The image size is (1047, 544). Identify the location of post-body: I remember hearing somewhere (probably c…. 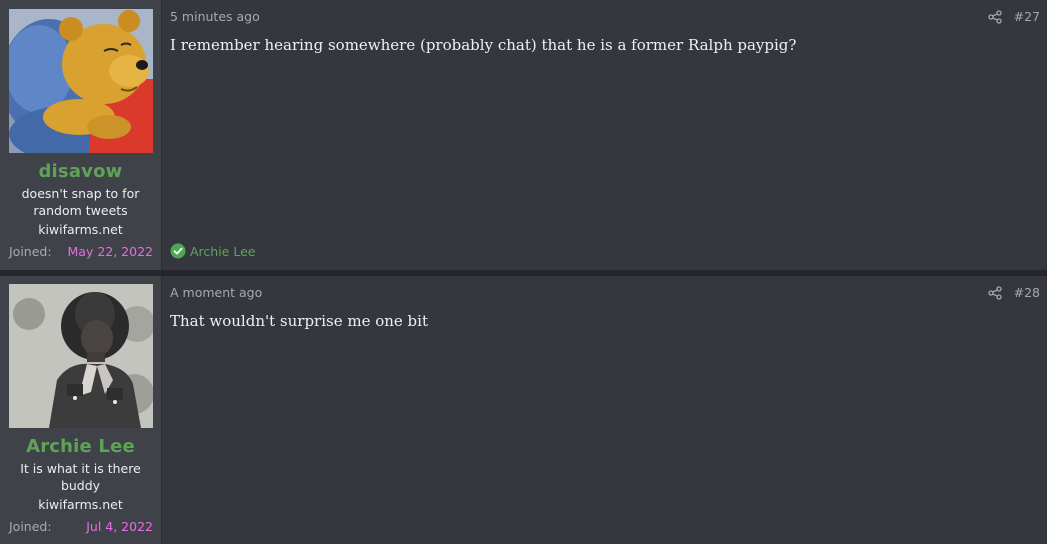
(483, 45).